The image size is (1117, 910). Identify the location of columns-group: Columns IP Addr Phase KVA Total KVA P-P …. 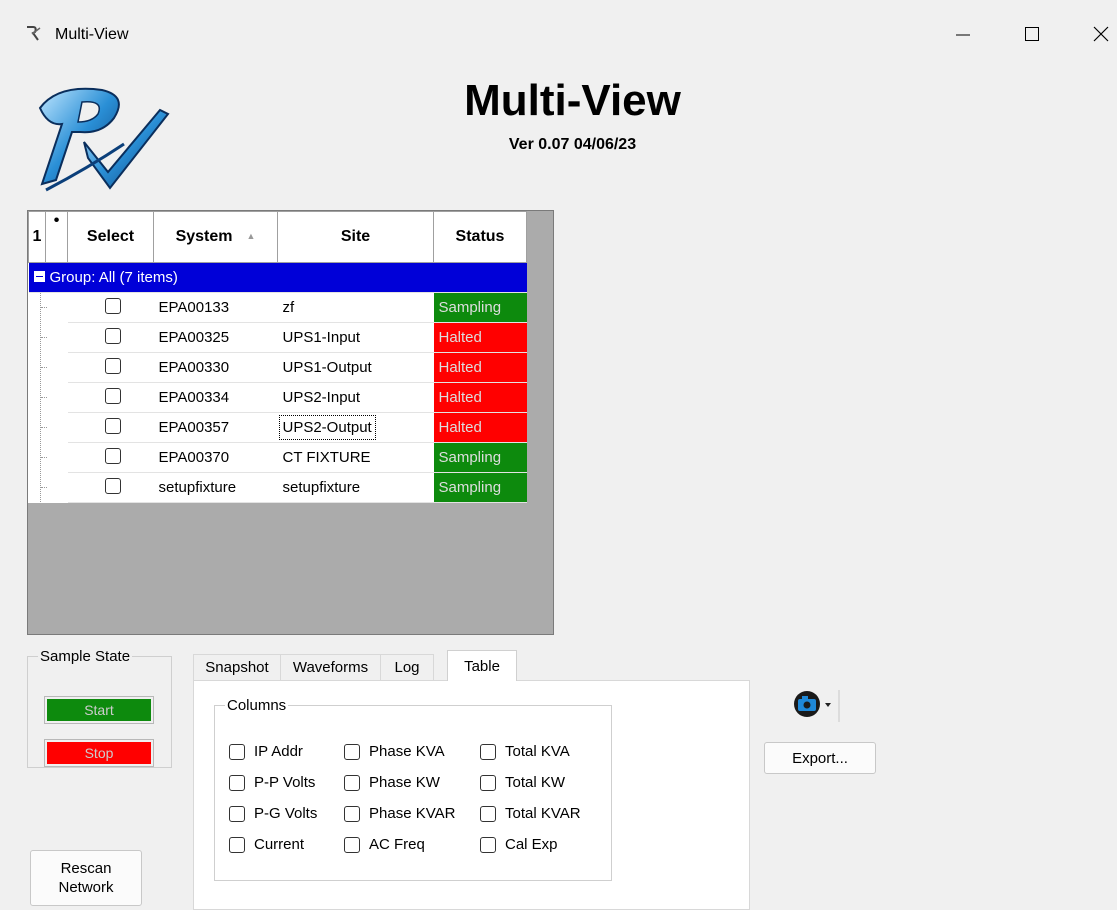
(413, 789).